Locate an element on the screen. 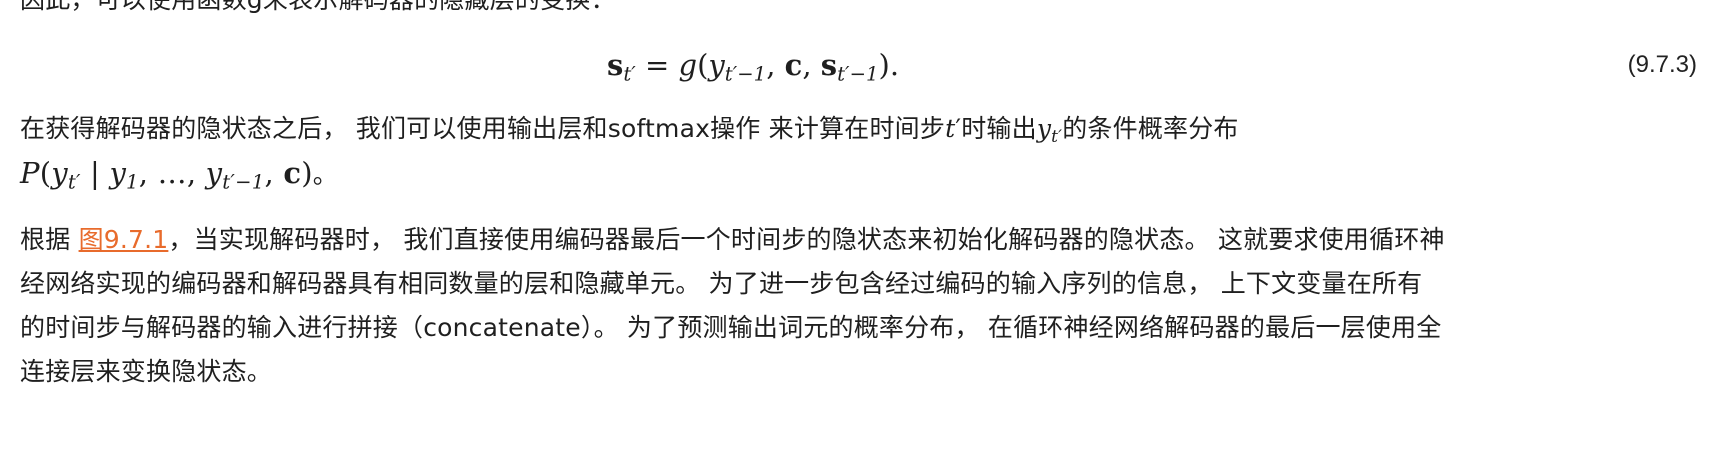  eq-func: g is located at coordinates (688, 65).